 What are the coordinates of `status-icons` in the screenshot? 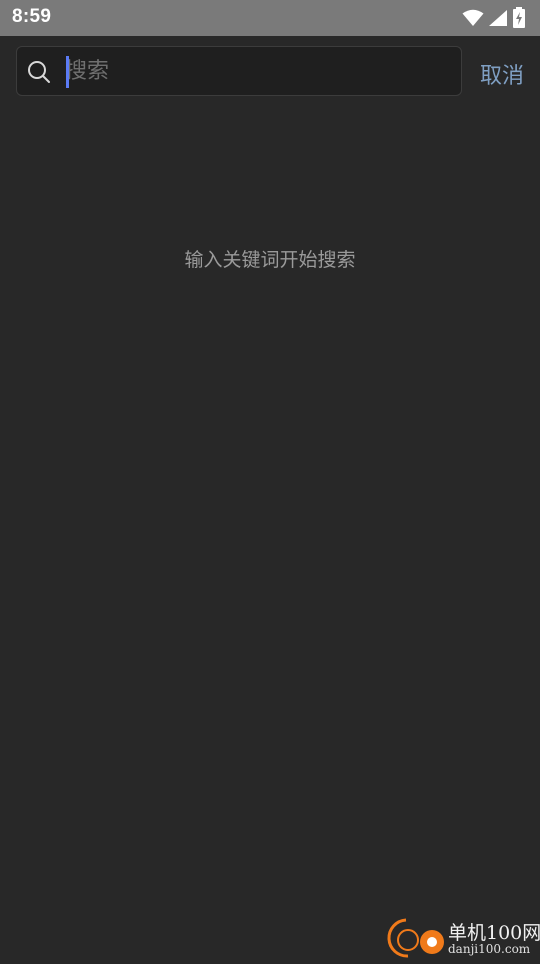 It's located at (494, 18).